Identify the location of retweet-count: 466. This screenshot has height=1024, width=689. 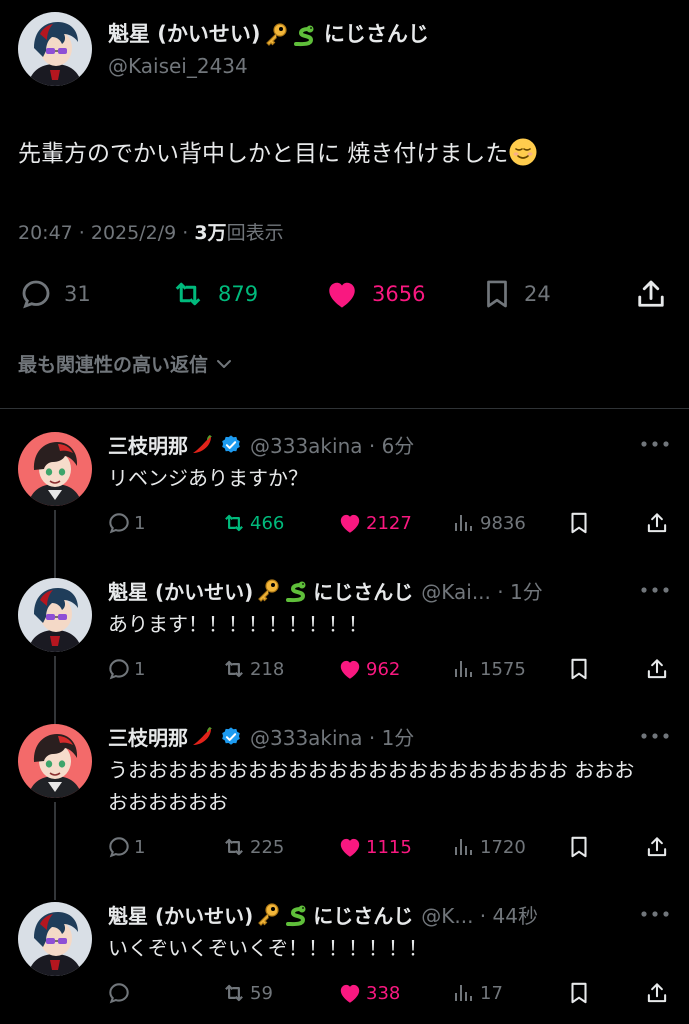
(267, 523).